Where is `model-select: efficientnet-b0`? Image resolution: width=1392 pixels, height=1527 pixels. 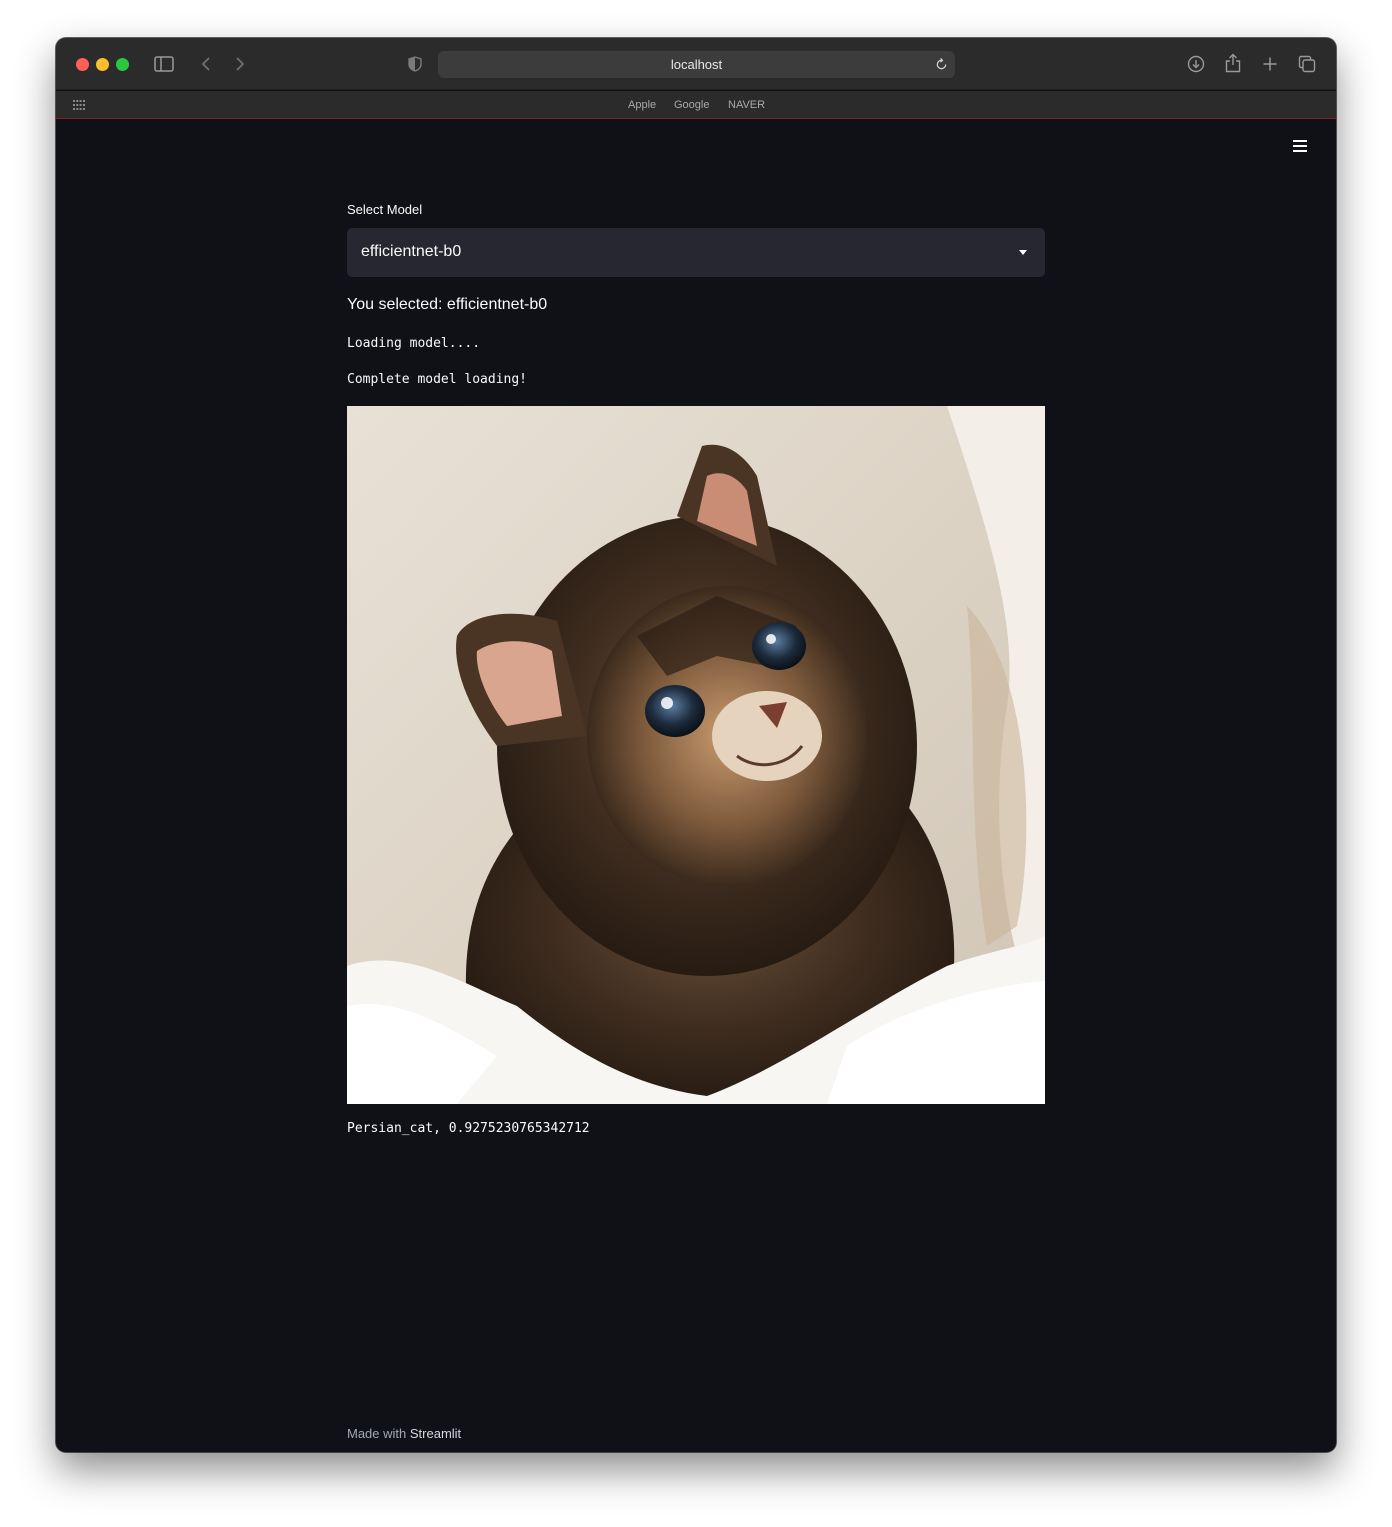
model-select: efficientnet-b0 is located at coordinates (696, 252).